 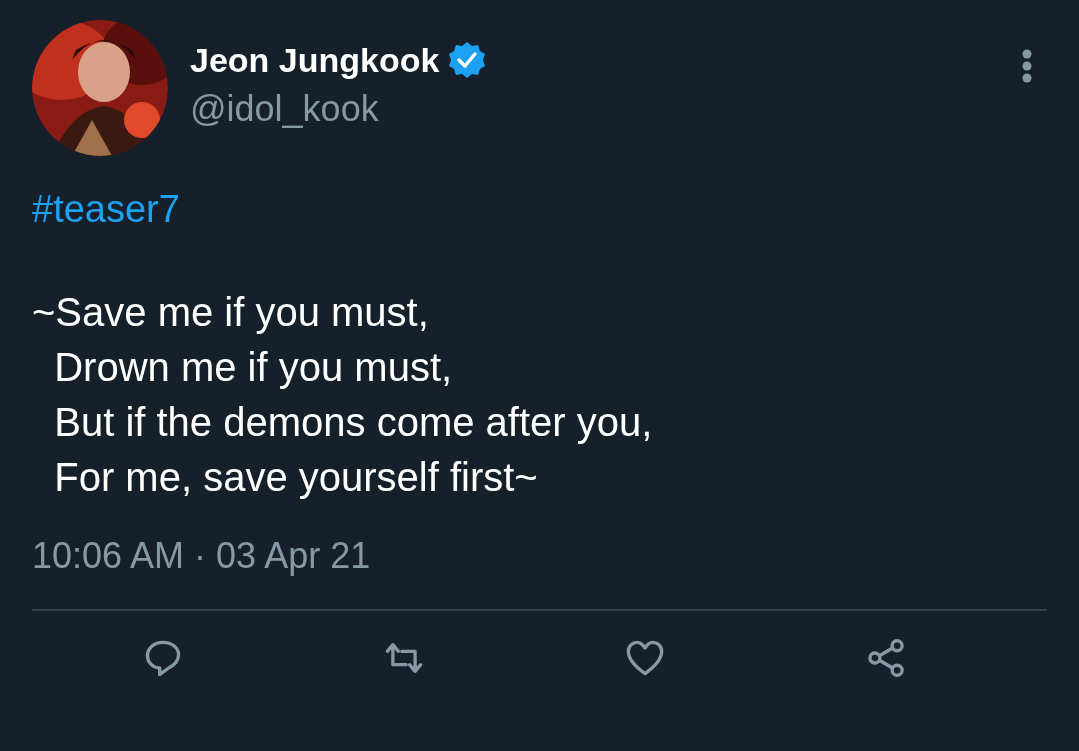 I want to click on share-icon, so click(x=886, y=658).